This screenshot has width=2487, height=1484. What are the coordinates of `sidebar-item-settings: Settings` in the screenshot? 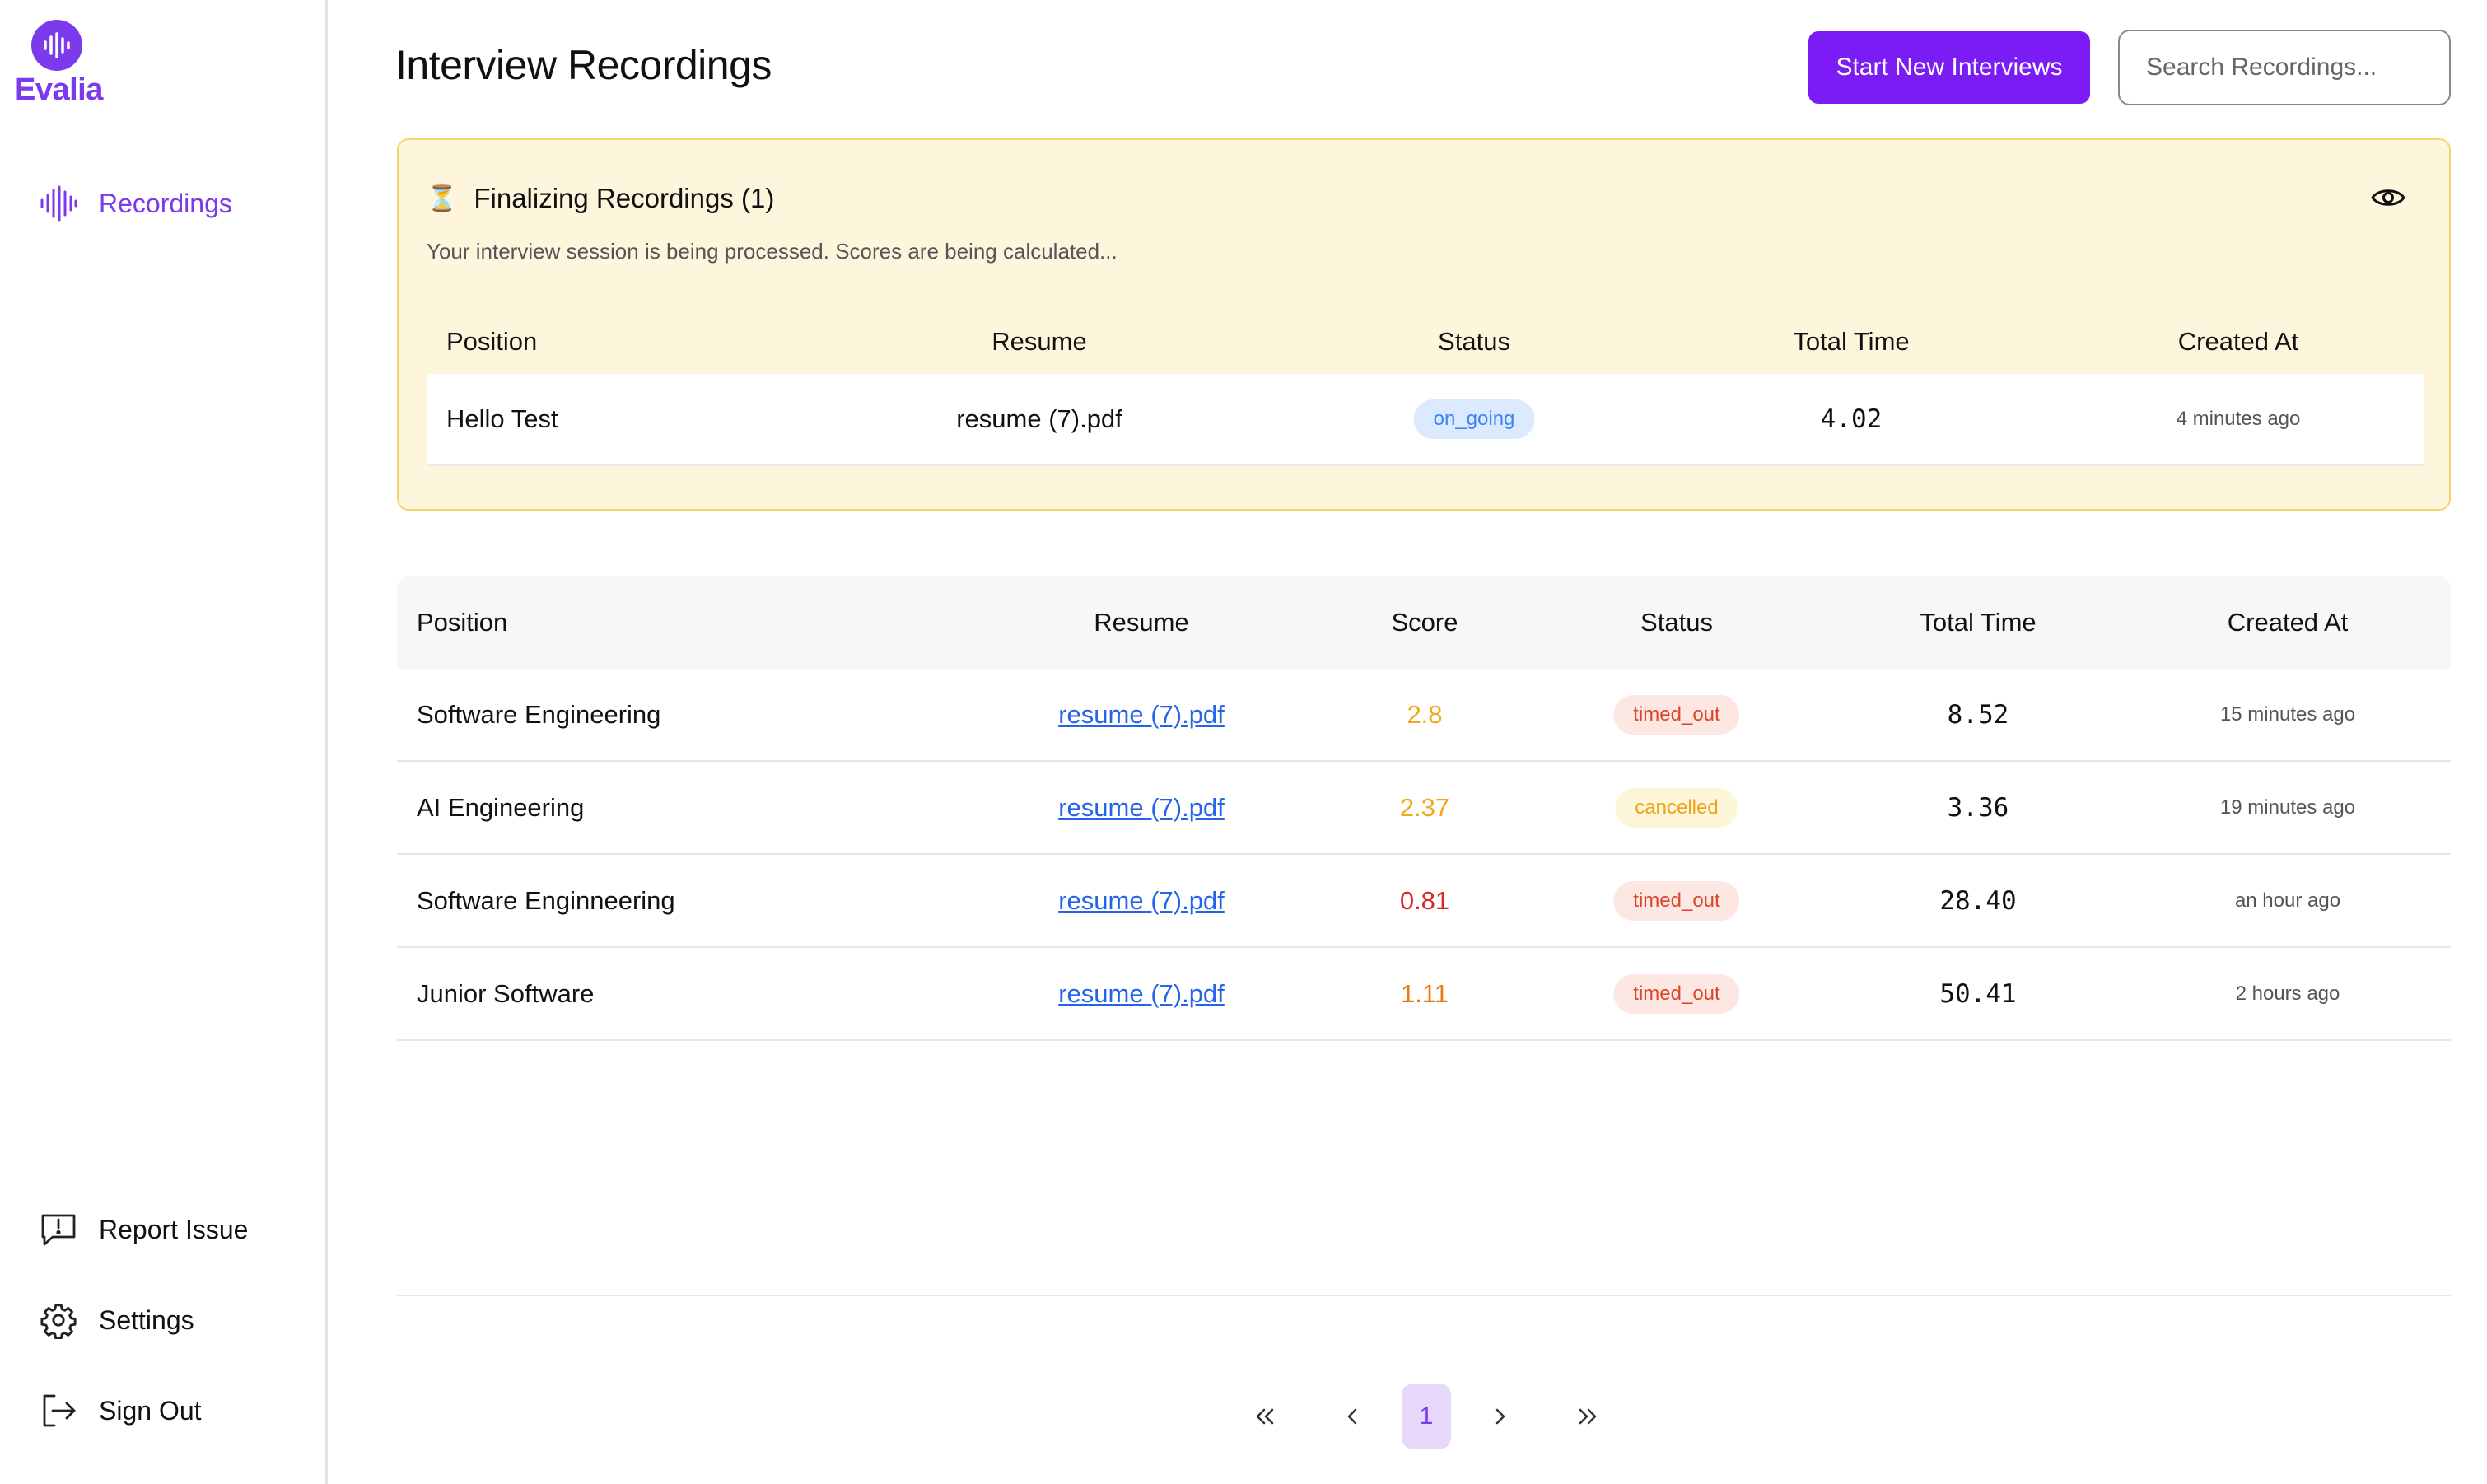 It's located at (116, 1320).